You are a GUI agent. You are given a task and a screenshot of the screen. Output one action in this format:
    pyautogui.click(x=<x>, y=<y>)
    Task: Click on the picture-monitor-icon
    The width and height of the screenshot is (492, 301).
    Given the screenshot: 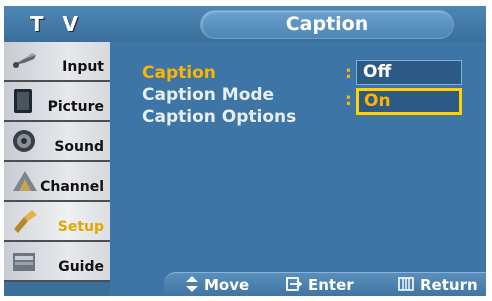 What is the action you would take?
    pyautogui.click(x=23, y=101)
    